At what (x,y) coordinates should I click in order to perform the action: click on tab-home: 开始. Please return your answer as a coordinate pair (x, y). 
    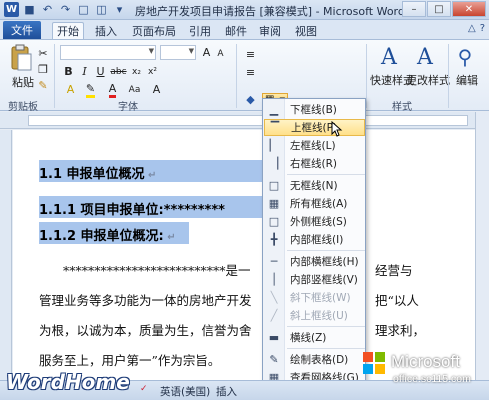
    Looking at the image, I should click on (68, 30).